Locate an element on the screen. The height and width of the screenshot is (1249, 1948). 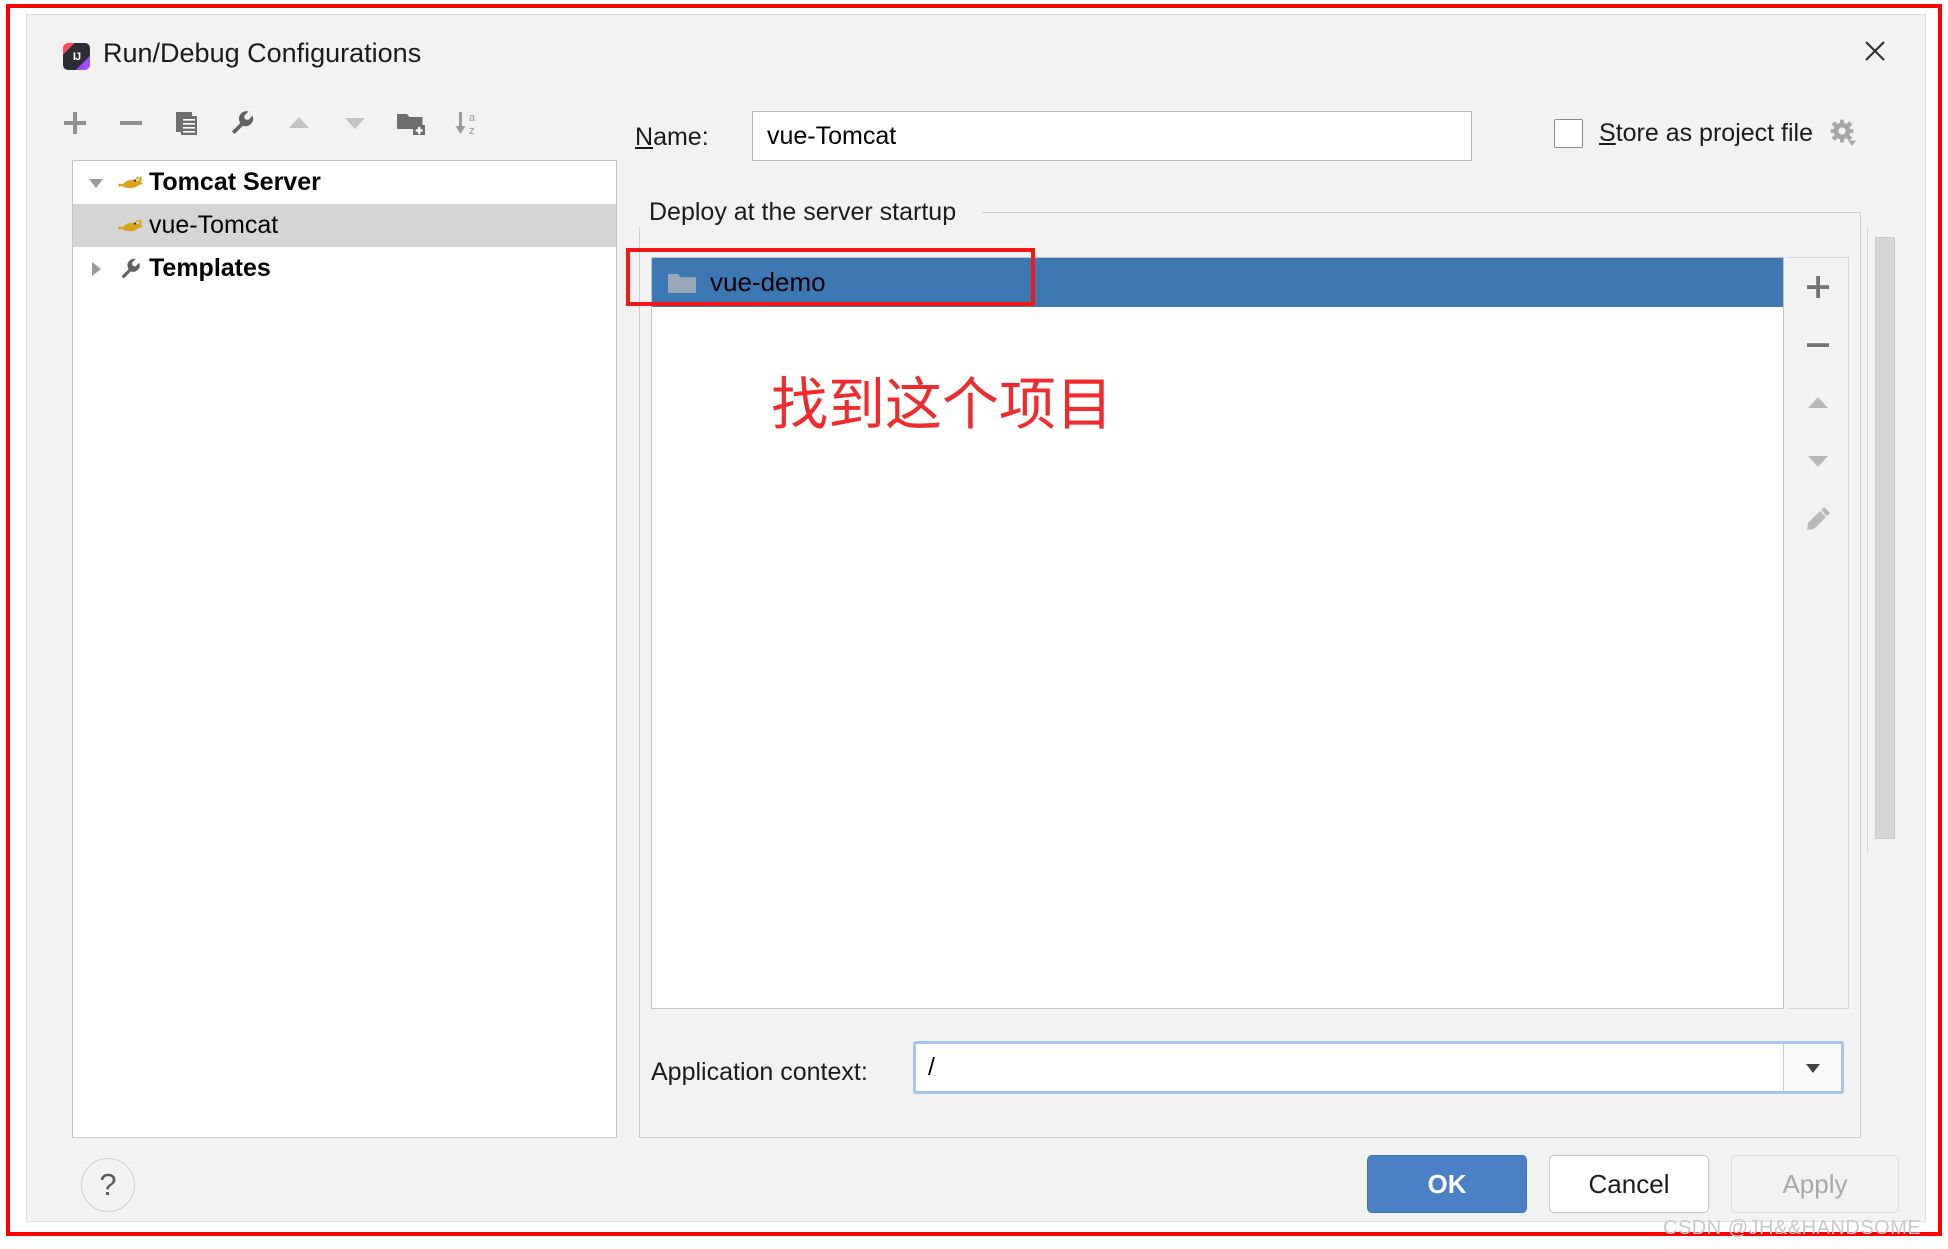
tree-item-label: Tomcat Server is located at coordinates (235, 182).